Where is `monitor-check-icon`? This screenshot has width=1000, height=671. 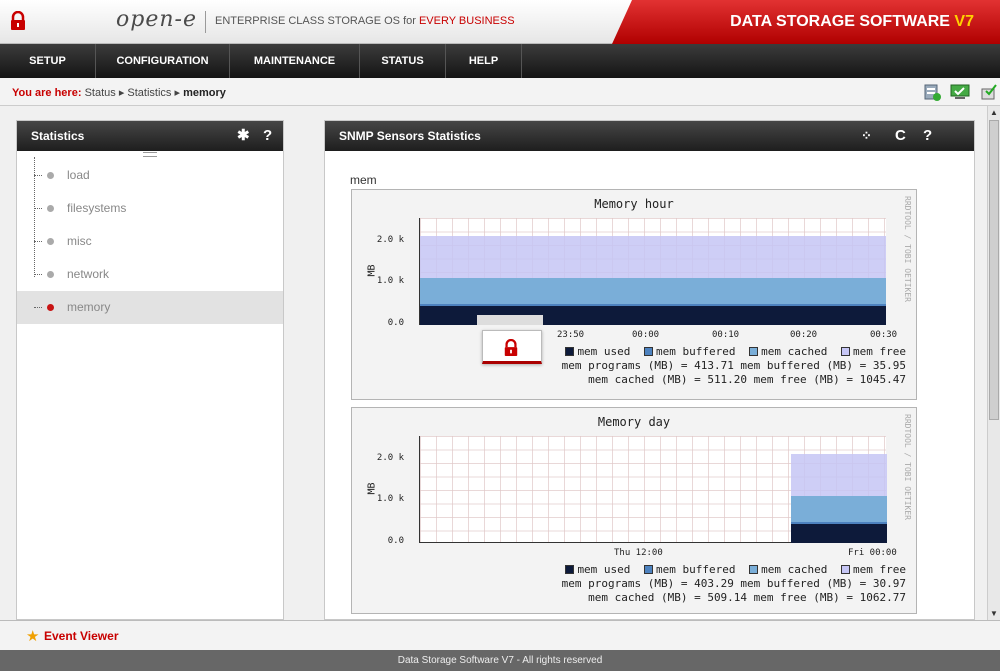
monitor-check-icon is located at coordinates (960, 92).